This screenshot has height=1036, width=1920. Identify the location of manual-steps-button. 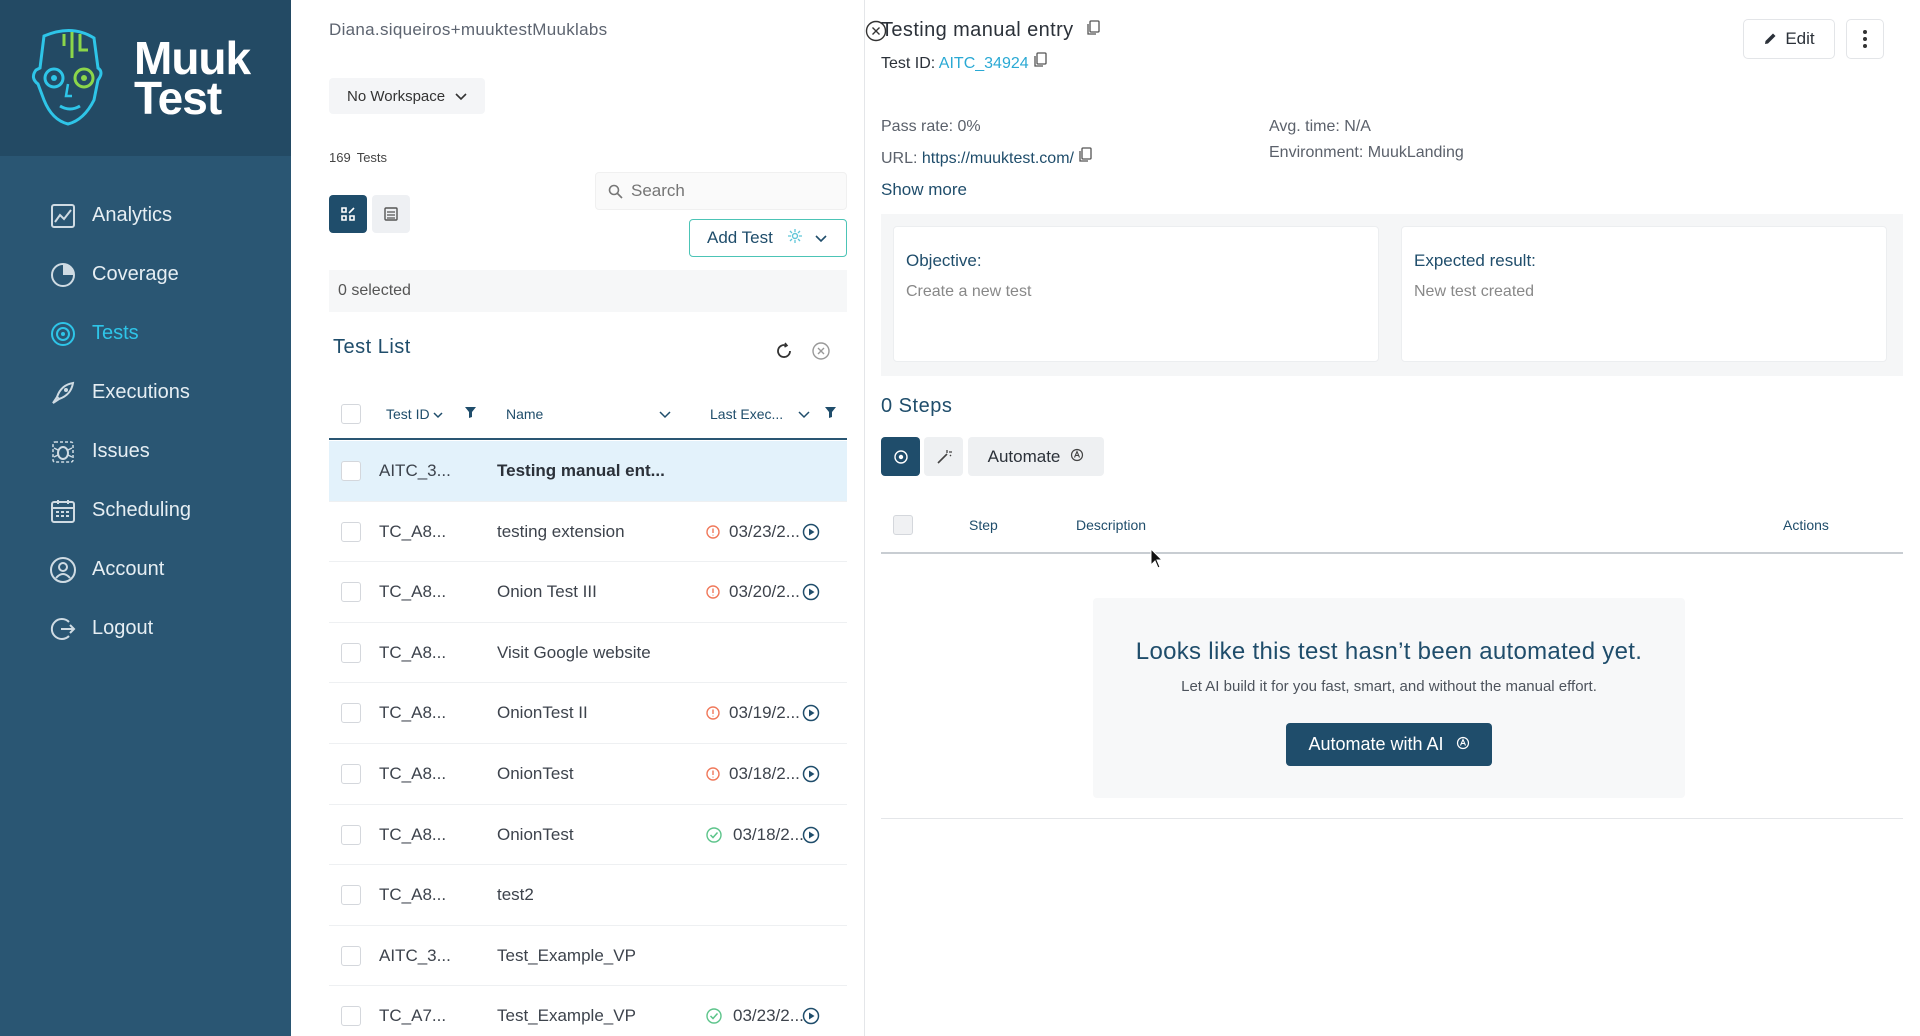
(943, 456).